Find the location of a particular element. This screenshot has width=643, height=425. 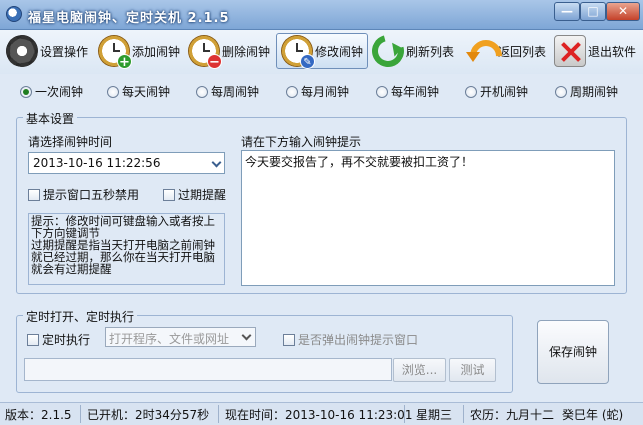

scheduled-execute-label: 定时执行 is located at coordinates (66, 340).